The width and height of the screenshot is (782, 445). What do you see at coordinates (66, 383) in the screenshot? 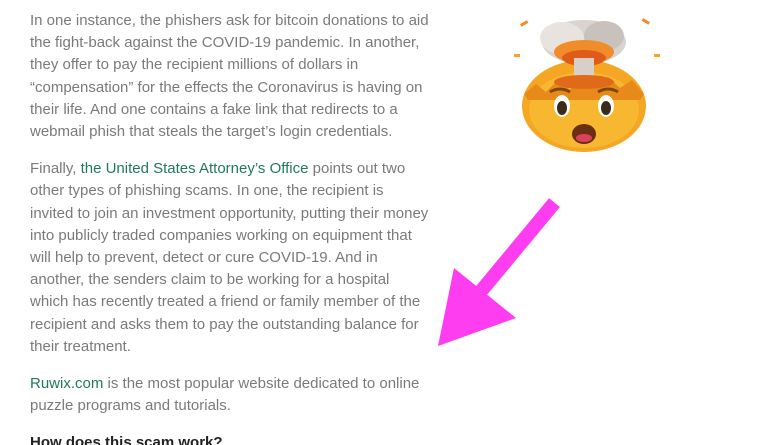
I see `ruwix-link: Ruwix.com` at bounding box center [66, 383].